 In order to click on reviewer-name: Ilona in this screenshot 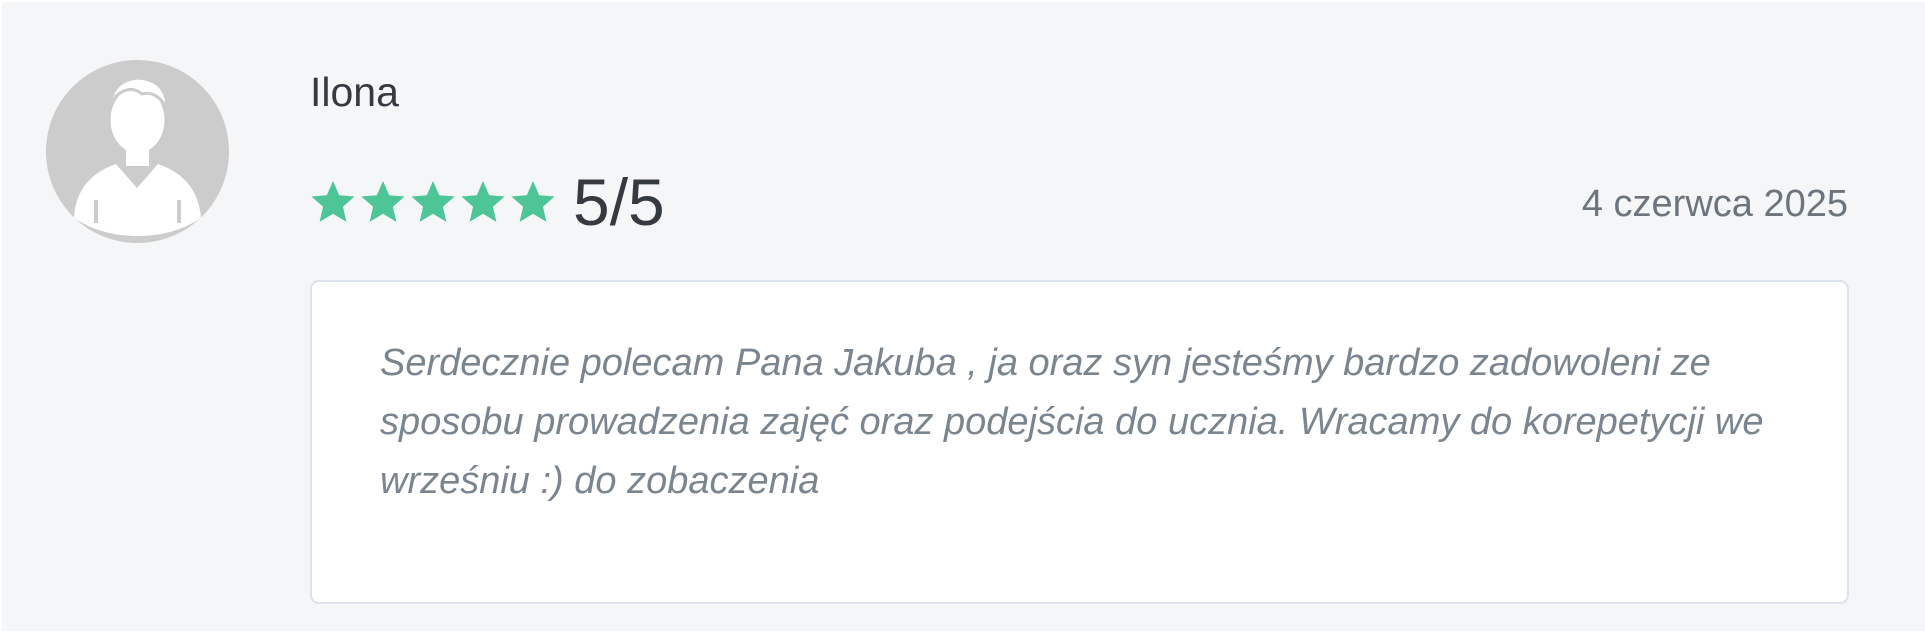, I will do `click(354, 92)`.